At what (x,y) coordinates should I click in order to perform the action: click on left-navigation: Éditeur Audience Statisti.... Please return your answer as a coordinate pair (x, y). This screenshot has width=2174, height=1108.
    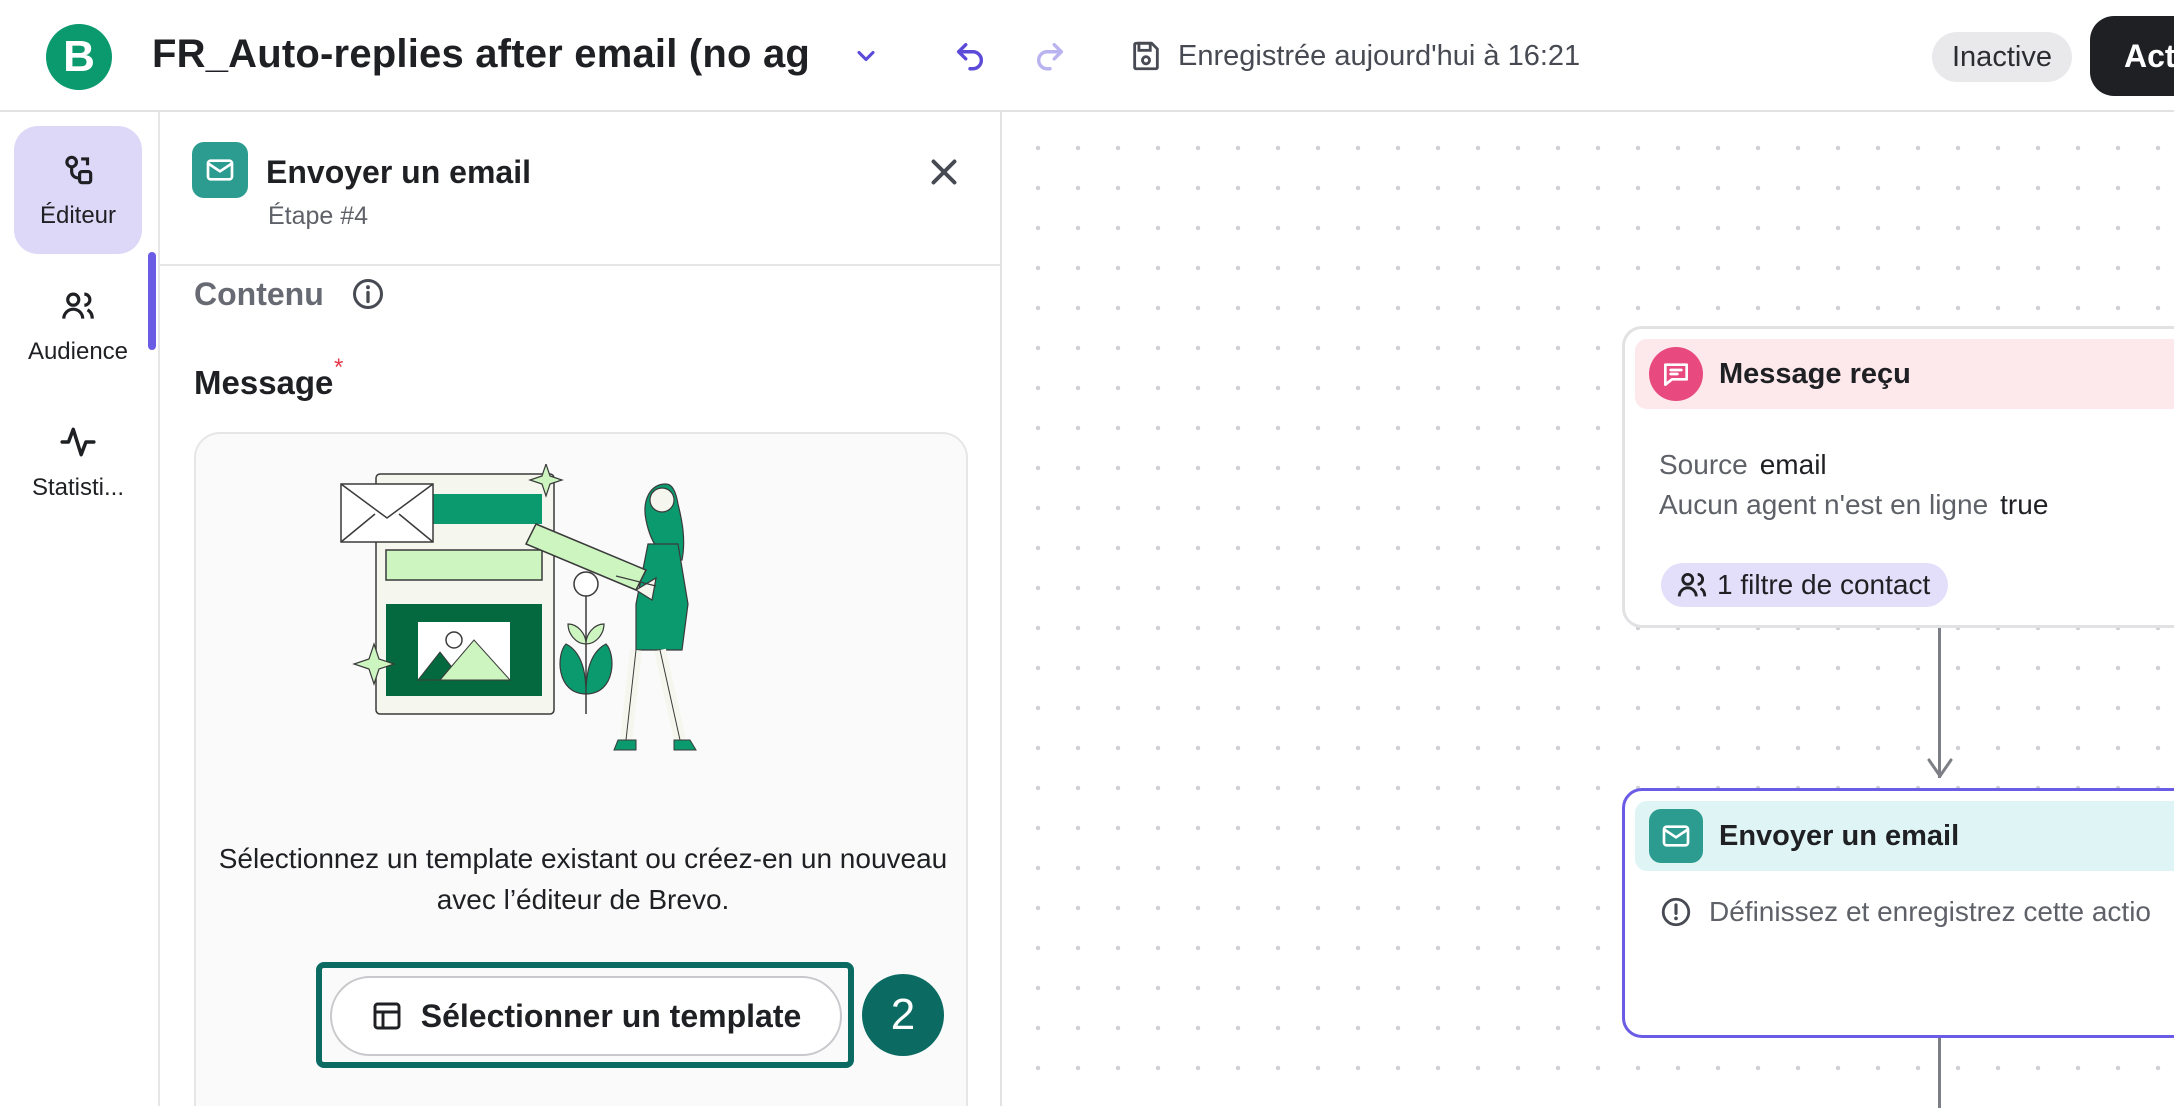
    Looking at the image, I should click on (79, 609).